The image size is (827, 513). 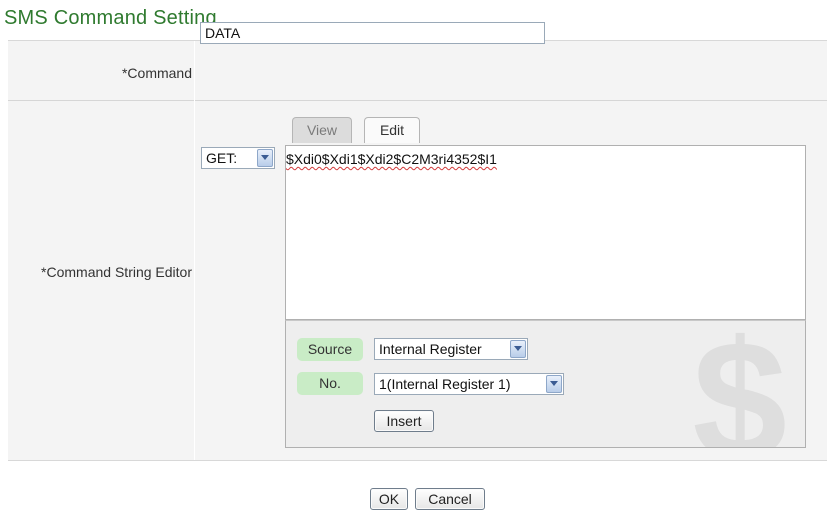 I want to click on tab-view: View, so click(x=322, y=130).